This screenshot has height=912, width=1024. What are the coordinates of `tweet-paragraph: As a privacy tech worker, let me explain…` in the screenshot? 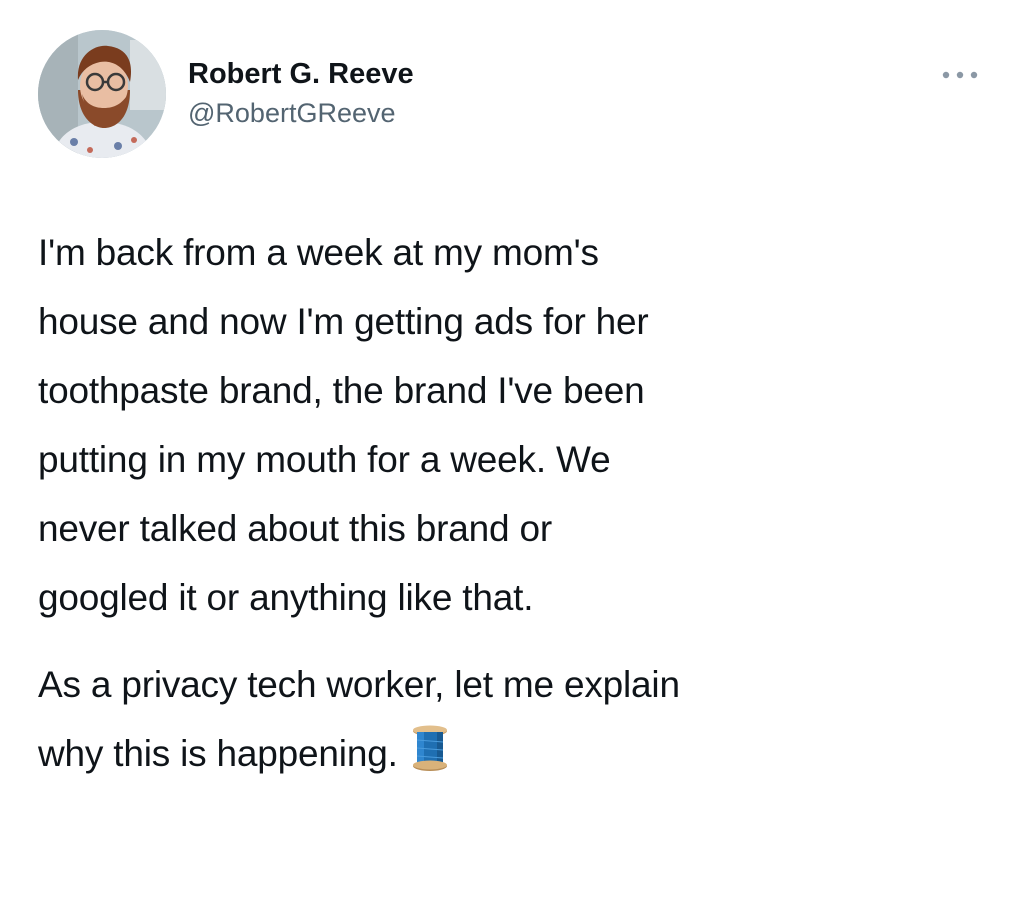 It's located at (518, 719).